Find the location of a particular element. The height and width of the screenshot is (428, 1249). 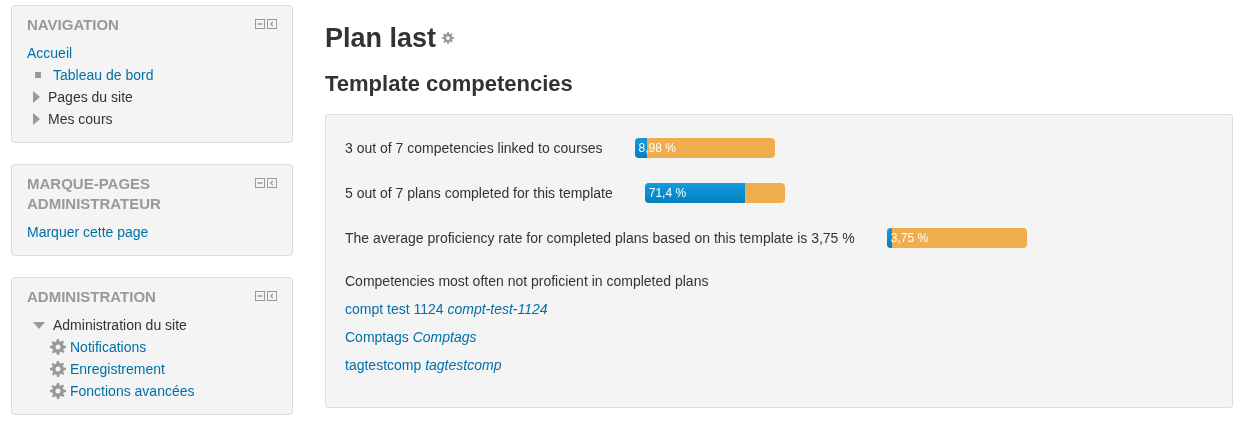

stat-text: 3 out of 7 competencies linked to courses is located at coordinates (474, 147).